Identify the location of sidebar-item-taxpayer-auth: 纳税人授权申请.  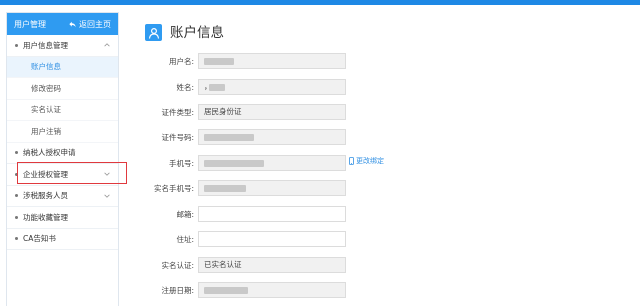
(62, 153).